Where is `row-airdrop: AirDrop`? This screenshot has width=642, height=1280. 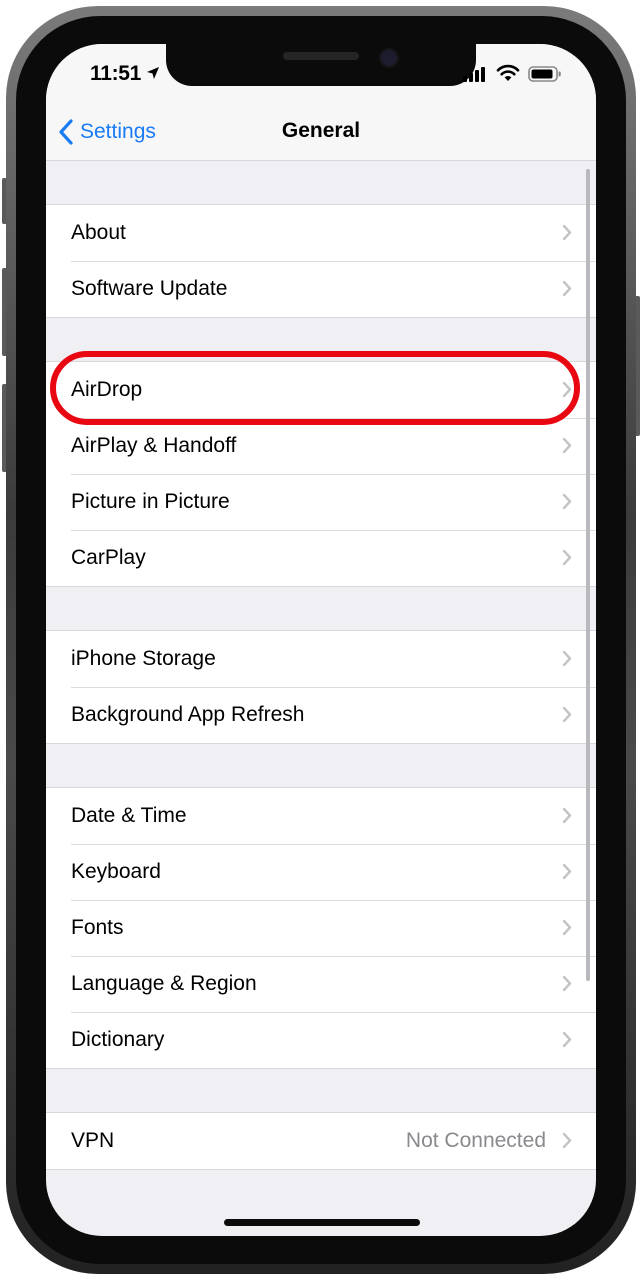 row-airdrop: AirDrop is located at coordinates (321, 390).